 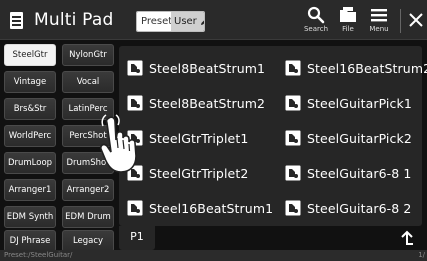 I want to click on file-item: SteelGuitar6-8 1, so click(x=348, y=173).